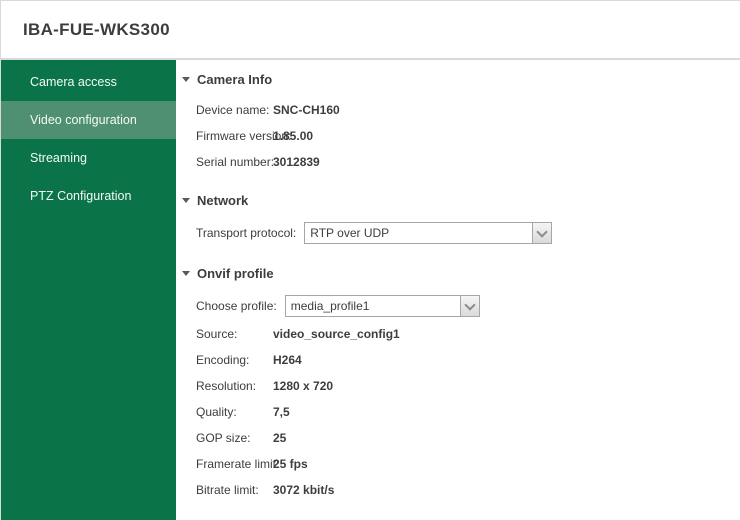 Image resolution: width=740 pixels, height=520 pixels. Describe the element at coordinates (468, 490) in the screenshot. I see `field-row-bitrate-limit: Bitrate limit: 3072 kbit/s` at that location.